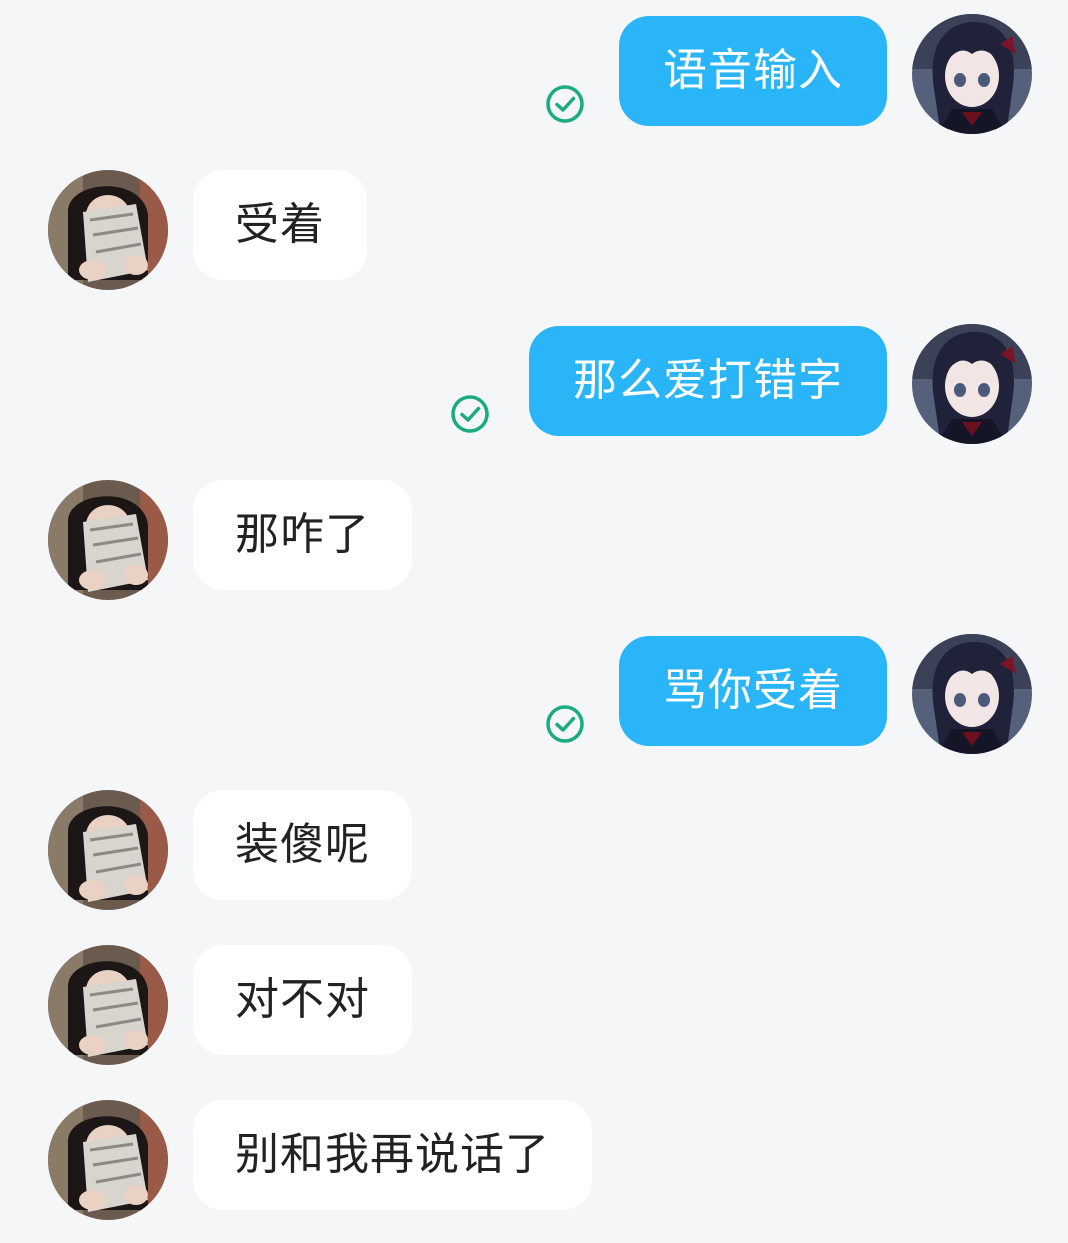 This screenshot has height=1243, width=1068. What do you see at coordinates (392, 1155) in the screenshot?
I see `received-message-bubble: 别和我再说话了` at bounding box center [392, 1155].